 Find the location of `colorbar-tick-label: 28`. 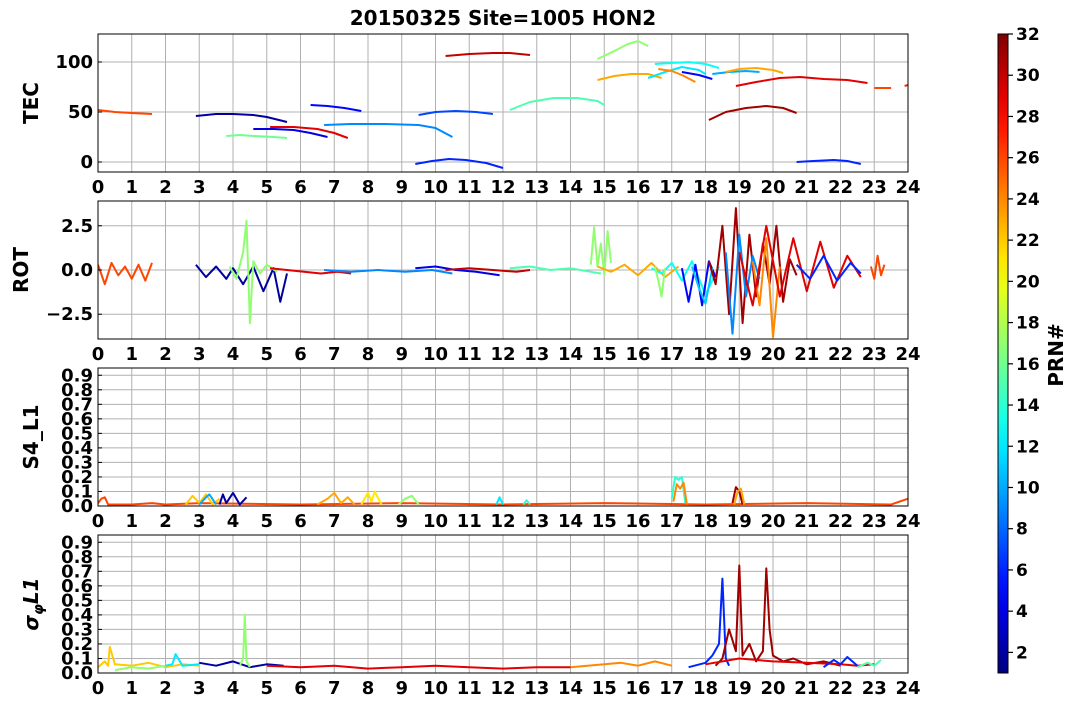

colorbar-tick-label: 28 is located at coordinates (1028, 117).